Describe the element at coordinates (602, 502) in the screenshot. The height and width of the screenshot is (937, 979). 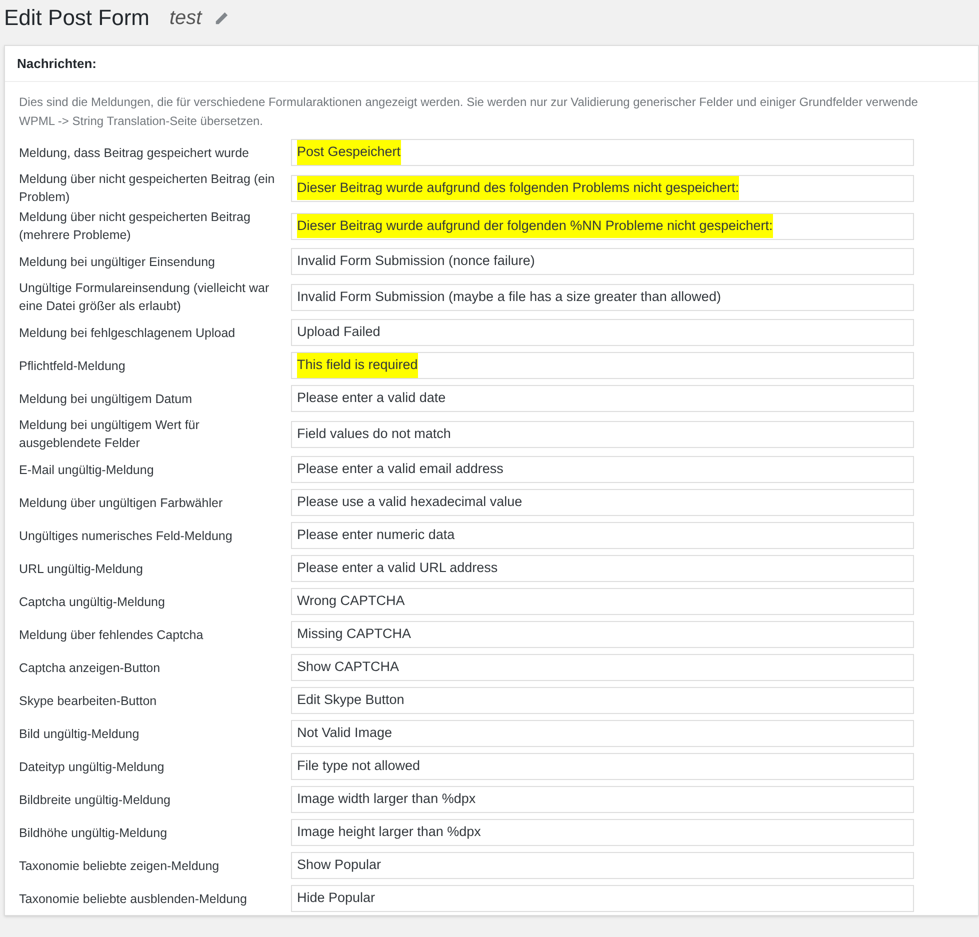
I see `message-input: Please use a valid hexadecimal value` at that location.